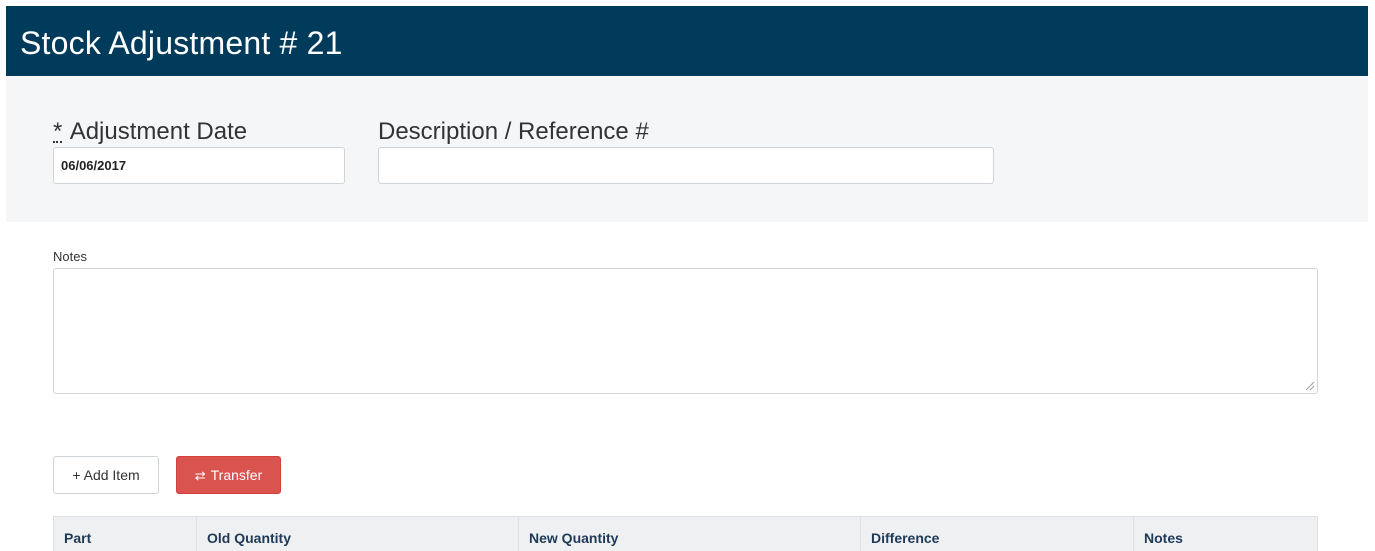  Describe the element at coordinates (1309, 385) in the screenshot. I see `resize-grip-icon` at that location.